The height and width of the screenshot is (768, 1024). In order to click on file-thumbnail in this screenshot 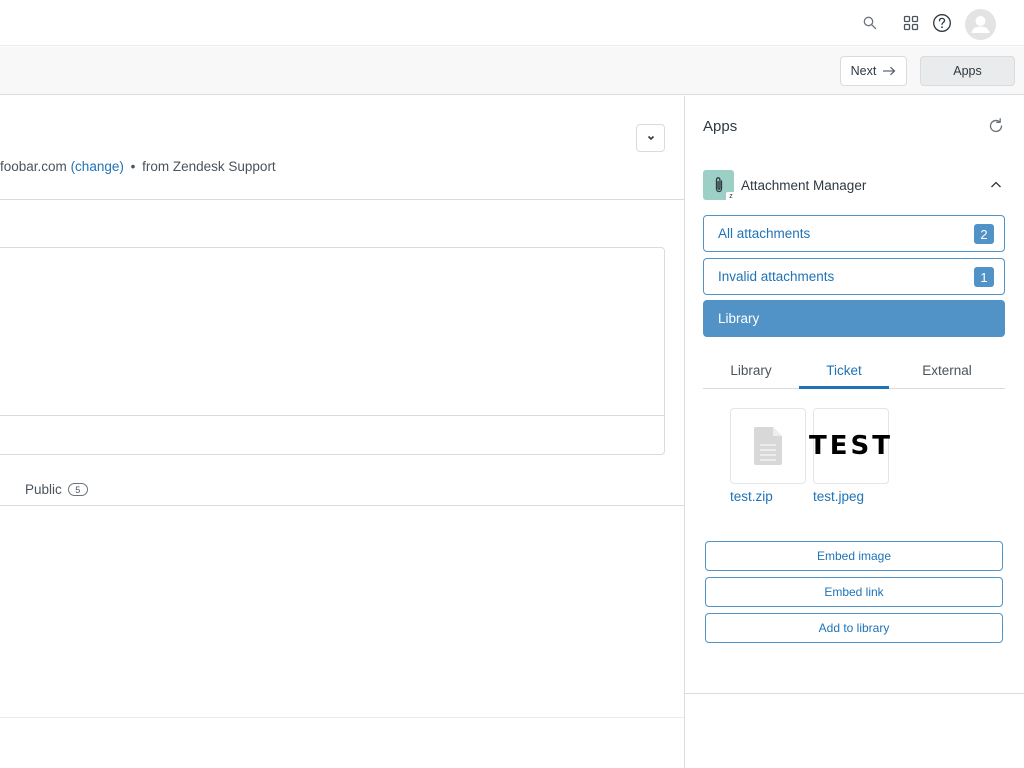, I will do `click(768, 446)`.